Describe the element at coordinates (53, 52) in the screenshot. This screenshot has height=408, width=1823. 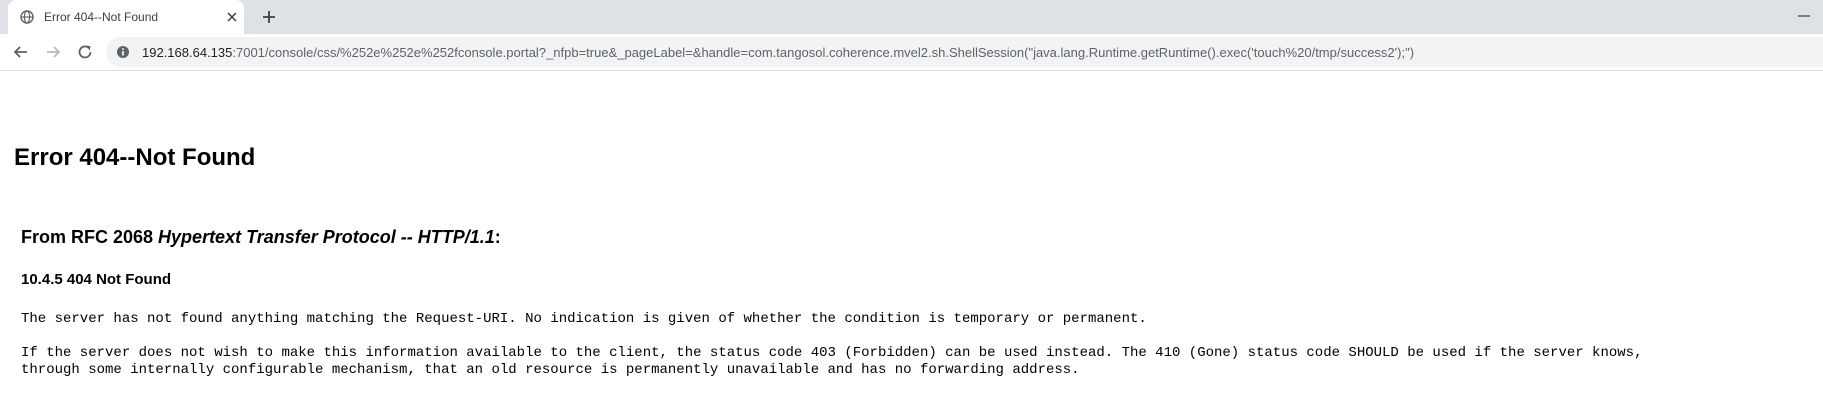
I see `arrow-right-icon` at that location.